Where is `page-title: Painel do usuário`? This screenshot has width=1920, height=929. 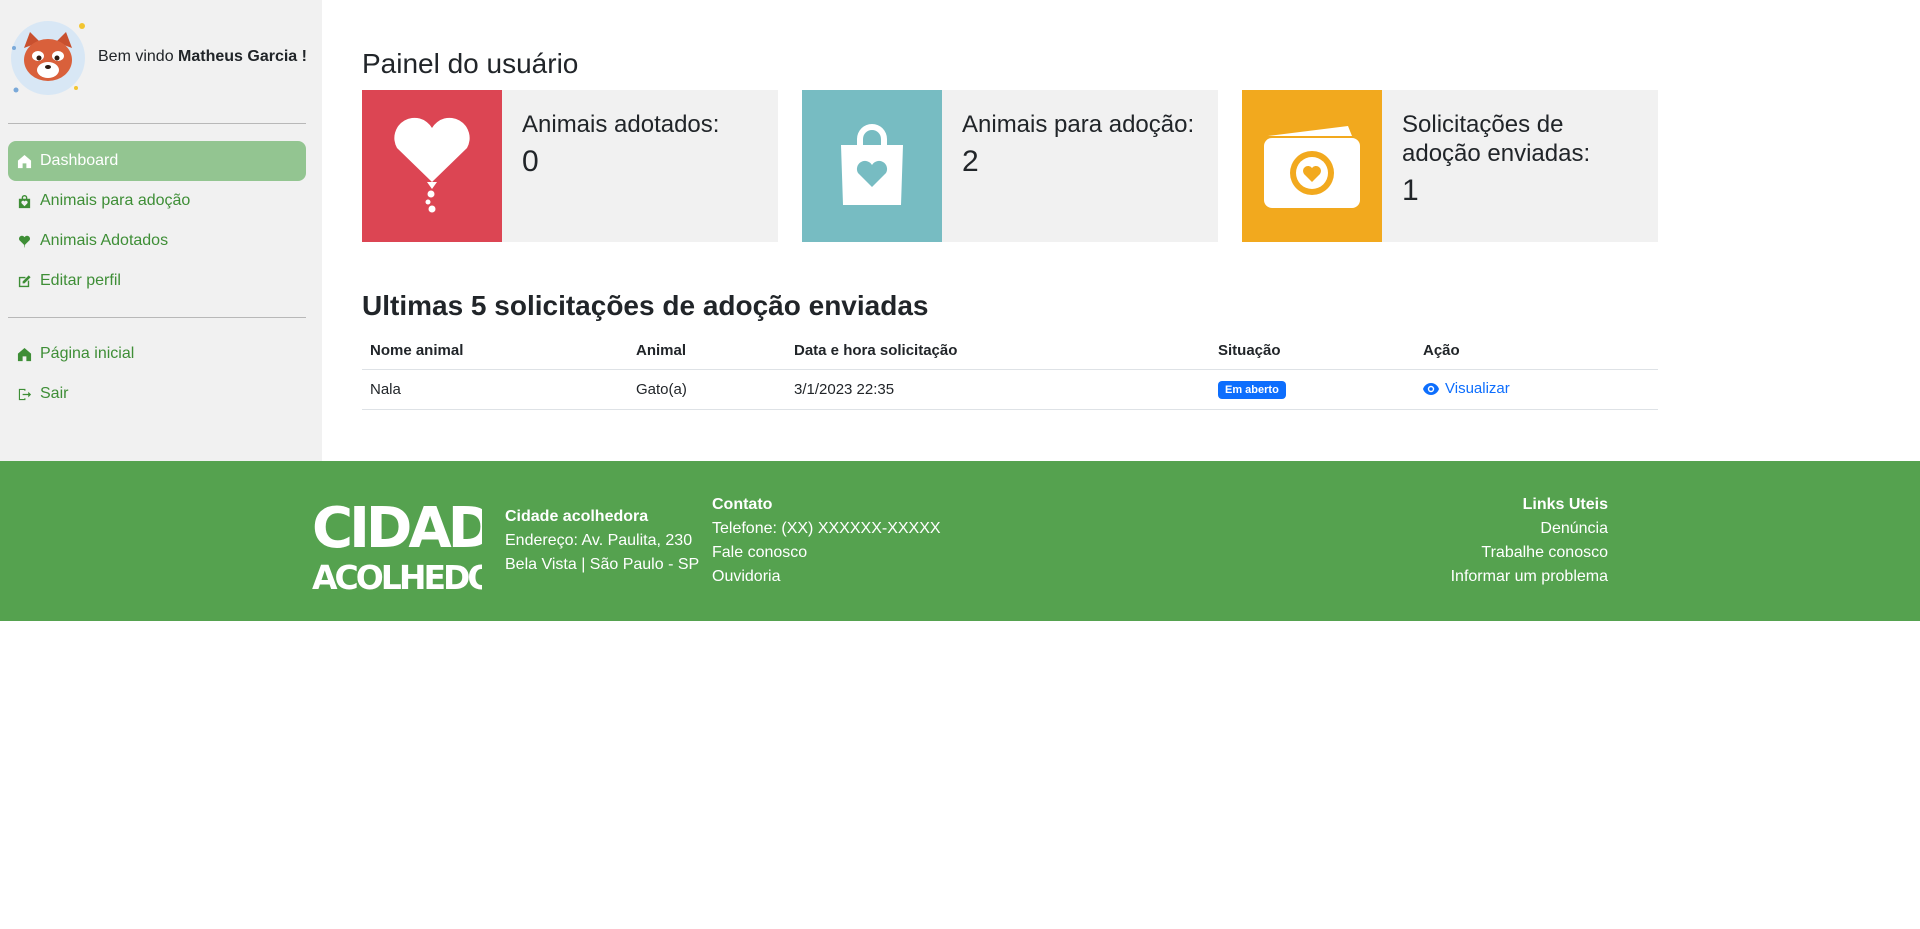
page-title: Painel do usuário is located at coordinates (470, 63).